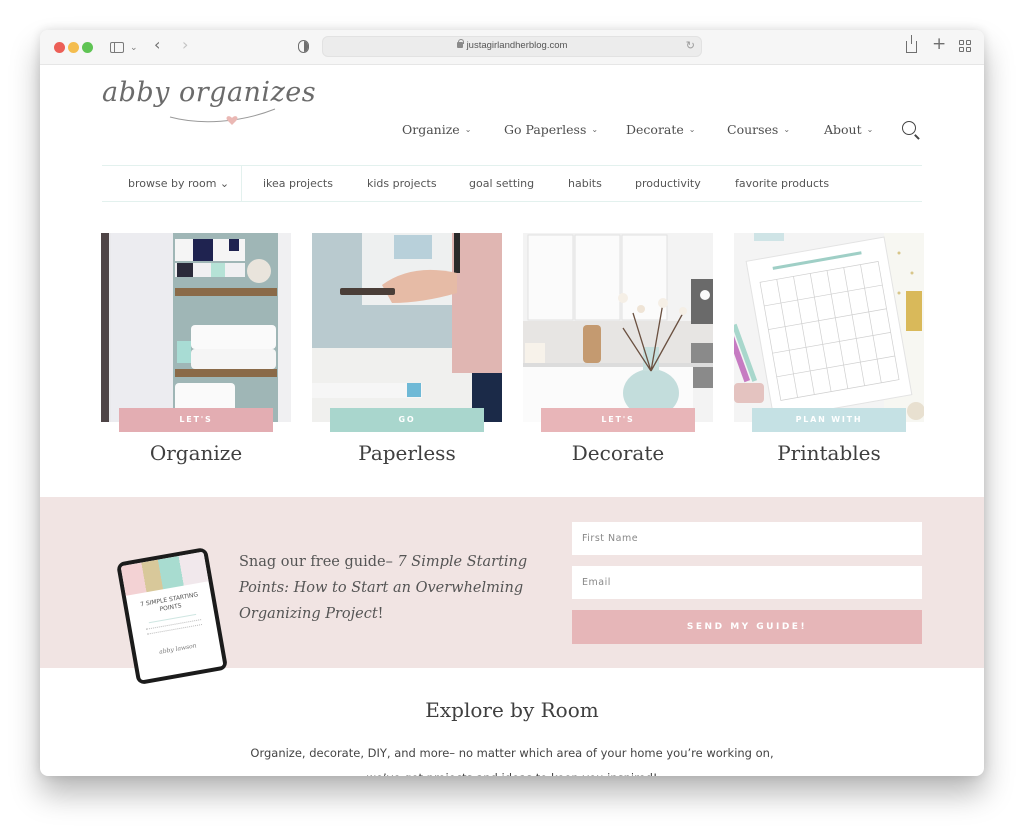 The height and width of the screenshot is (829, 1024). I want to click on subnav-favorite-products: favorite products, so click(782, 183).